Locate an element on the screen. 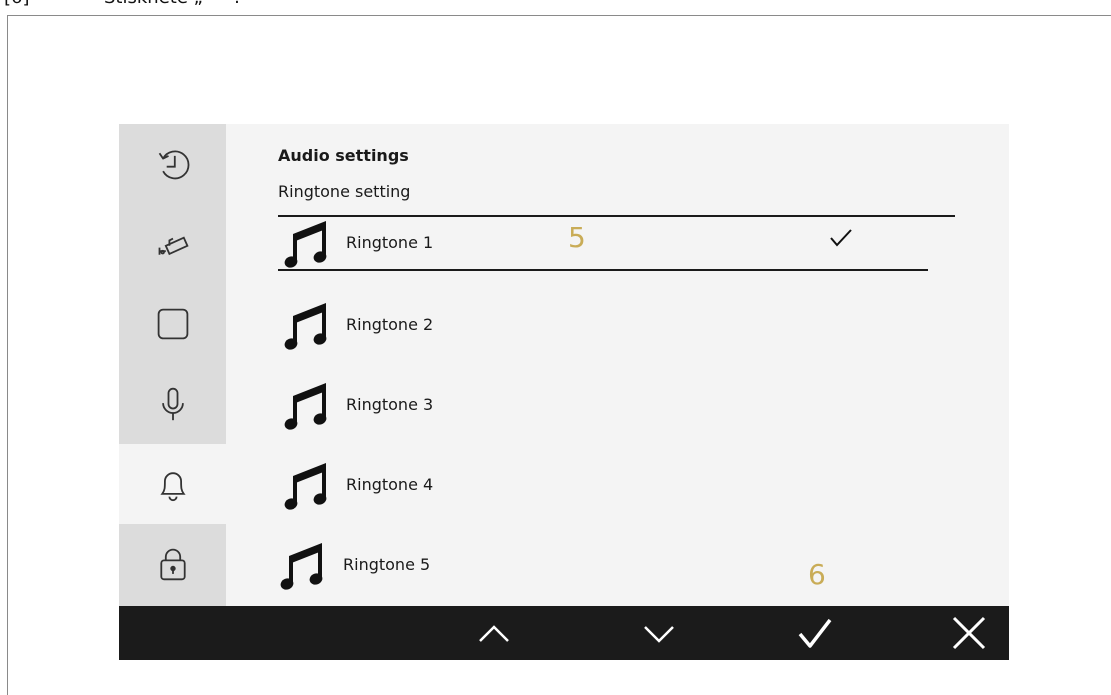  lock-icon is located at coordinates (172, 564).